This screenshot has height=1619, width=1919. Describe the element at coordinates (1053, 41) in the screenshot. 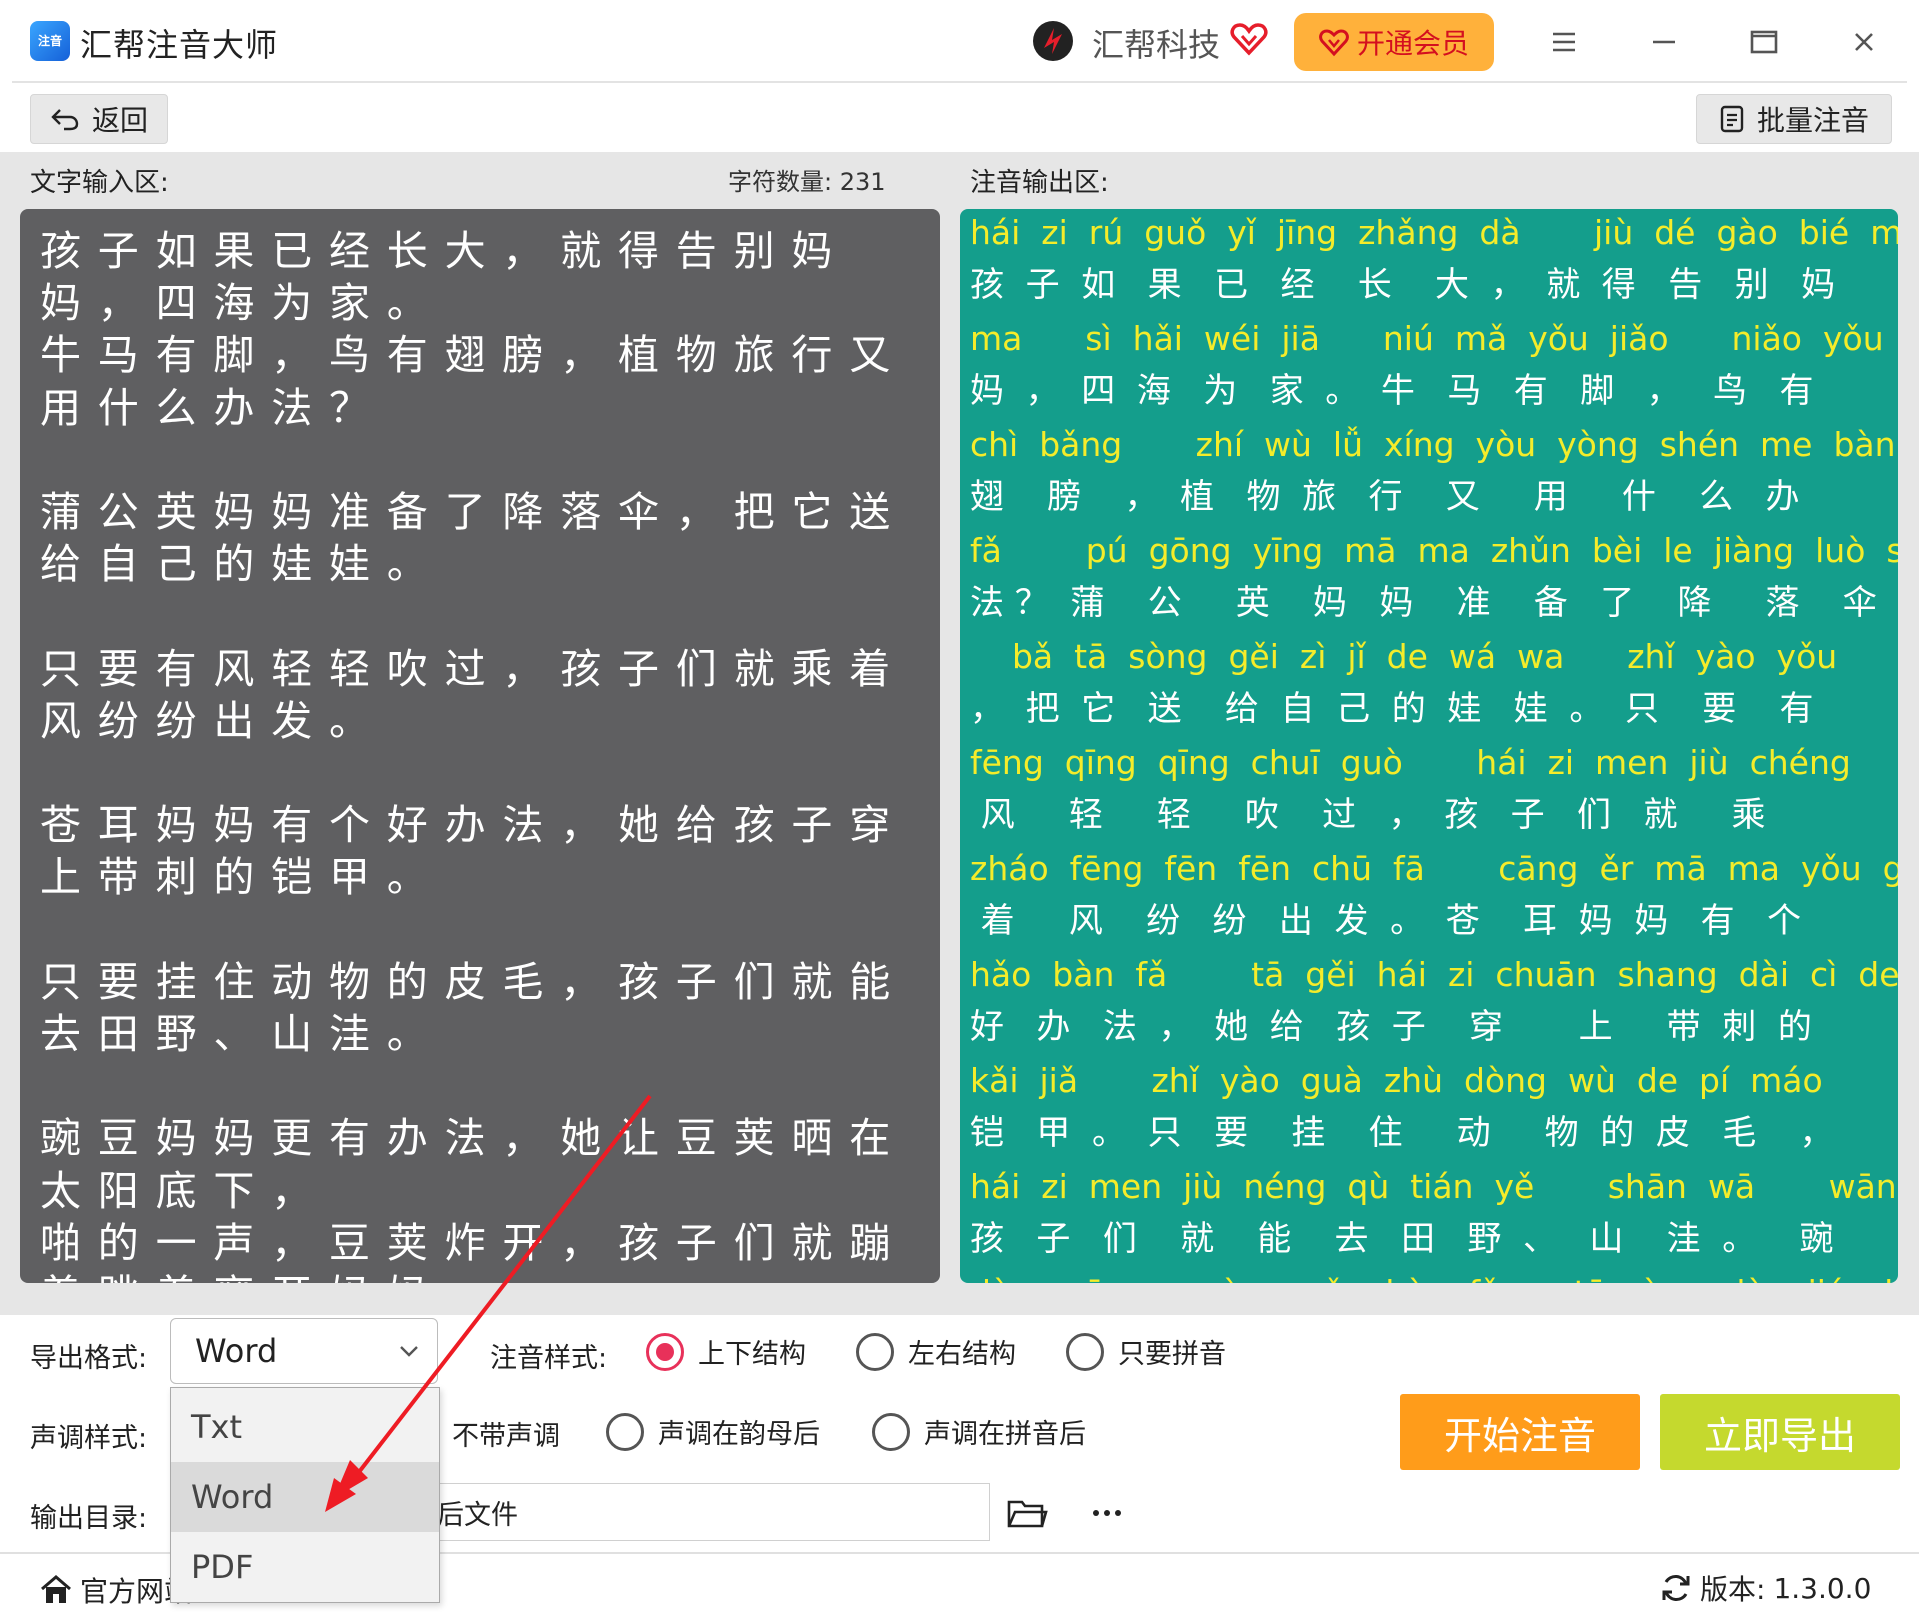

I see `brand-logo-icon` at that location.